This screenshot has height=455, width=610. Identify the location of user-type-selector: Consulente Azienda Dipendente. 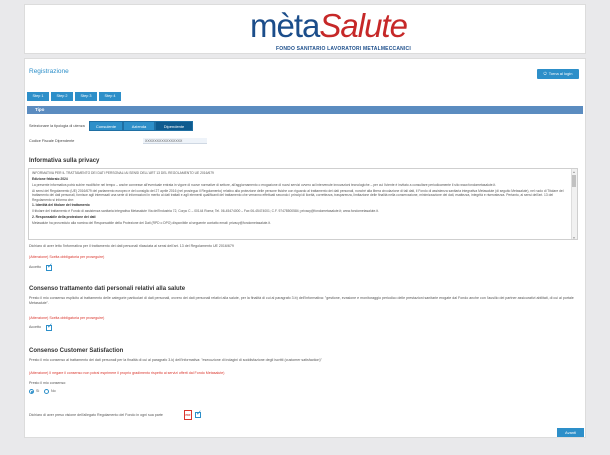
(141, 126).